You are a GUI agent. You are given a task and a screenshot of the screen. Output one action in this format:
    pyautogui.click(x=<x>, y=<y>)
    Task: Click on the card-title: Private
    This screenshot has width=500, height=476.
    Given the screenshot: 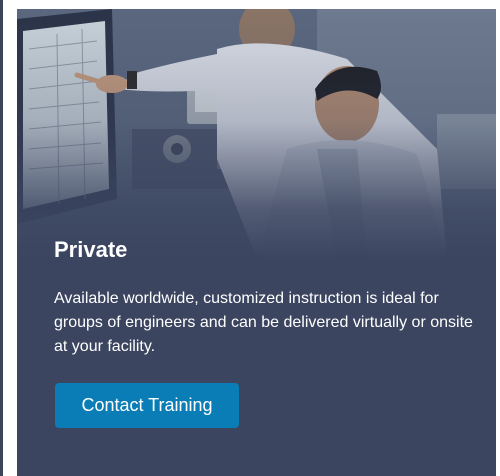 What is the action you would take?
    pyautogui.click(x=91, y=249)
    